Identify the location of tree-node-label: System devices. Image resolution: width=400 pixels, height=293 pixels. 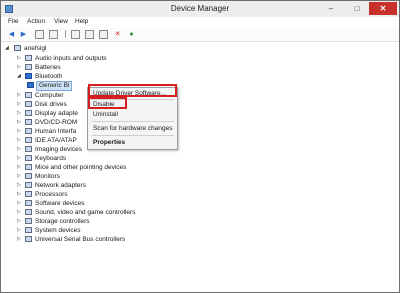
(58, 230).